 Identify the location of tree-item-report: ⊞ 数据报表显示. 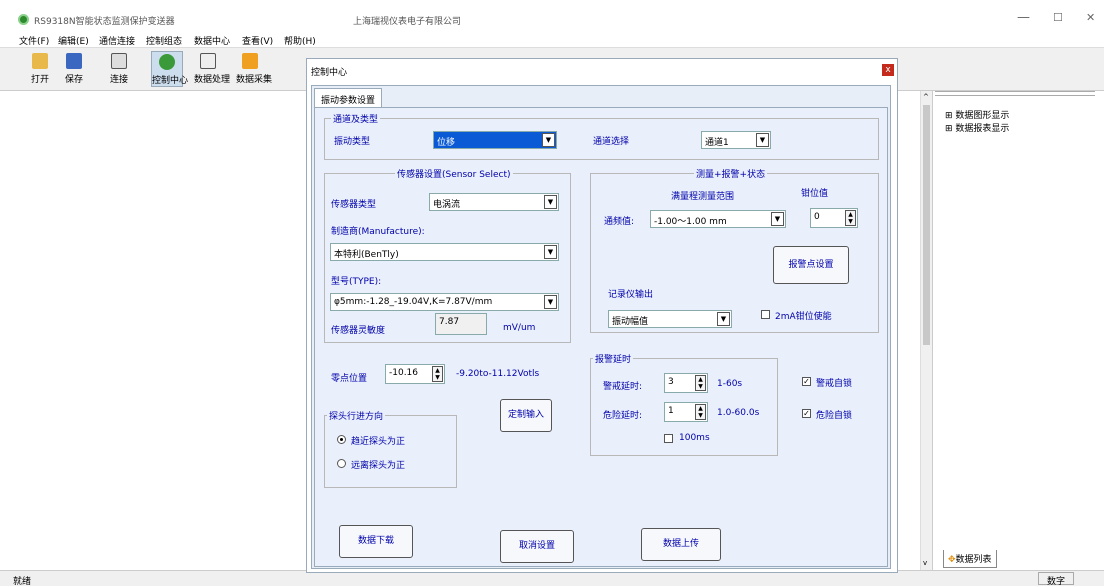
(977, 127).